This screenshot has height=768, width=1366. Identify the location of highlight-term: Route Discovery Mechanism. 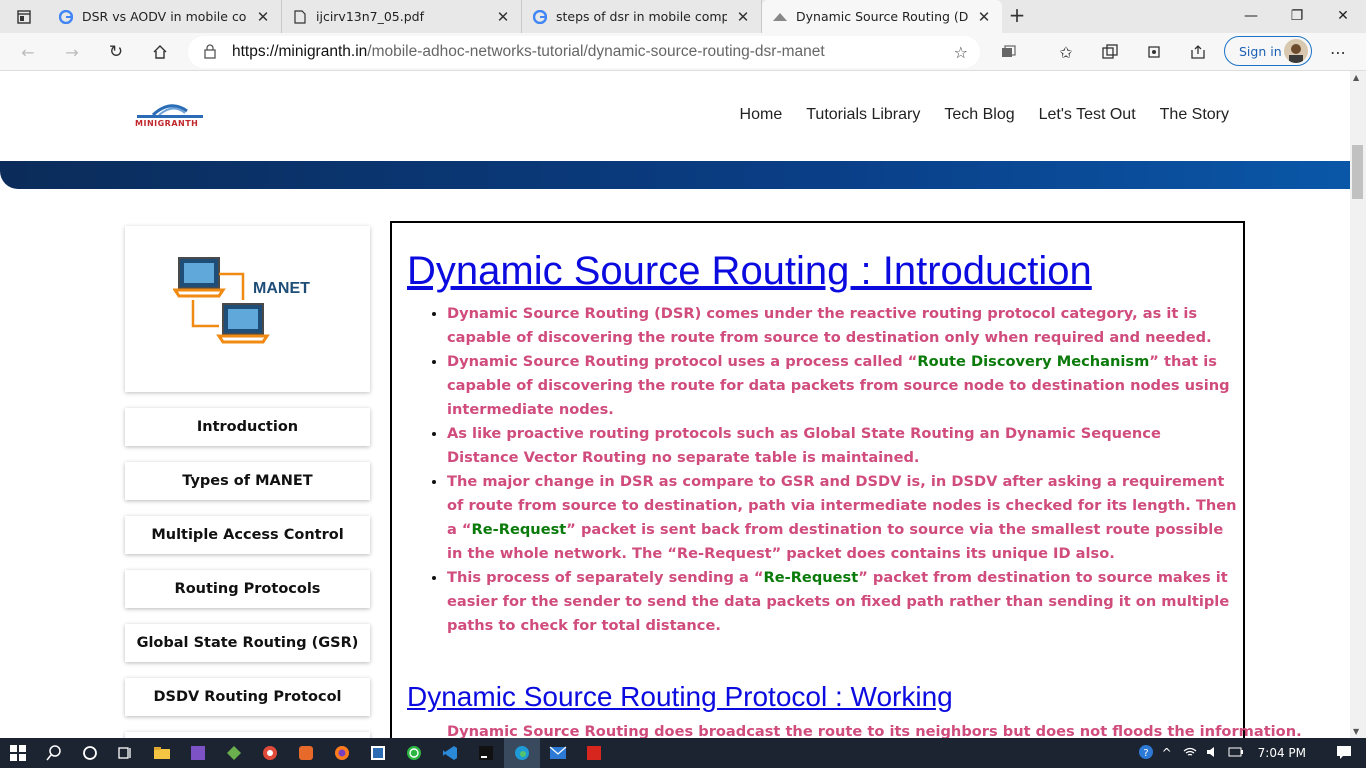
(1033, 361).